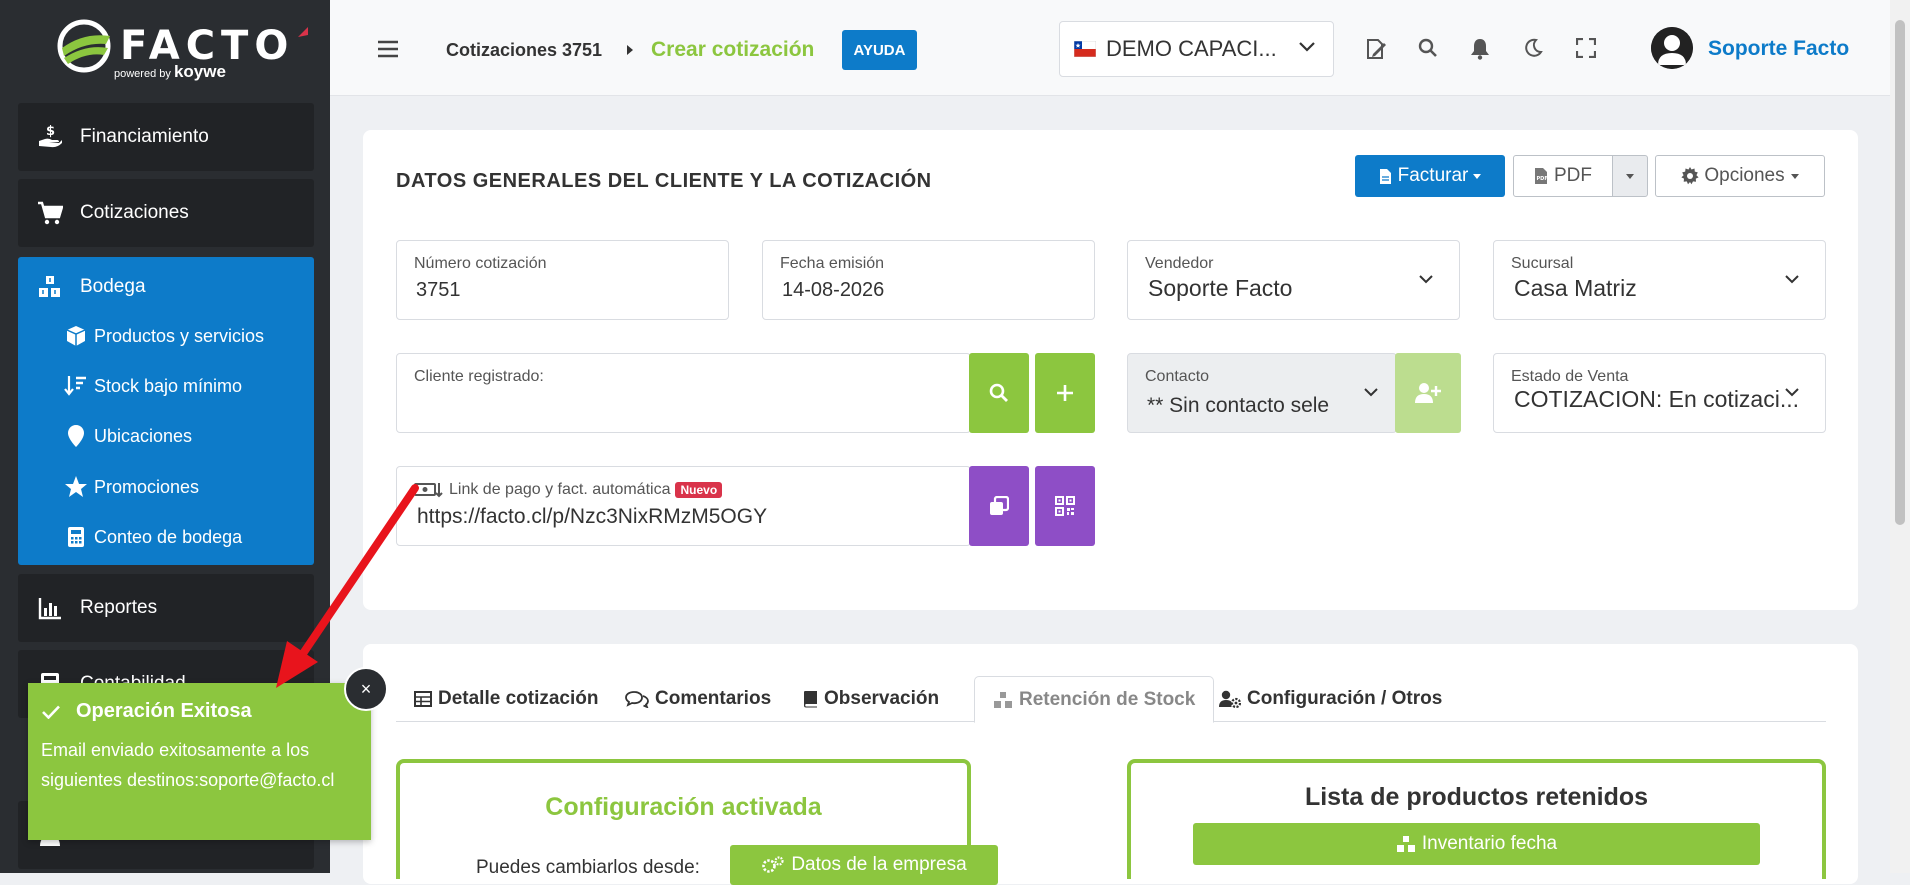 This screenshot has height=885, width=1910. What do you see at coordinates (166, 608) in the screenshot?
I see `sidebar-item-reportes: Reportes` at bounding box center [166, 608].